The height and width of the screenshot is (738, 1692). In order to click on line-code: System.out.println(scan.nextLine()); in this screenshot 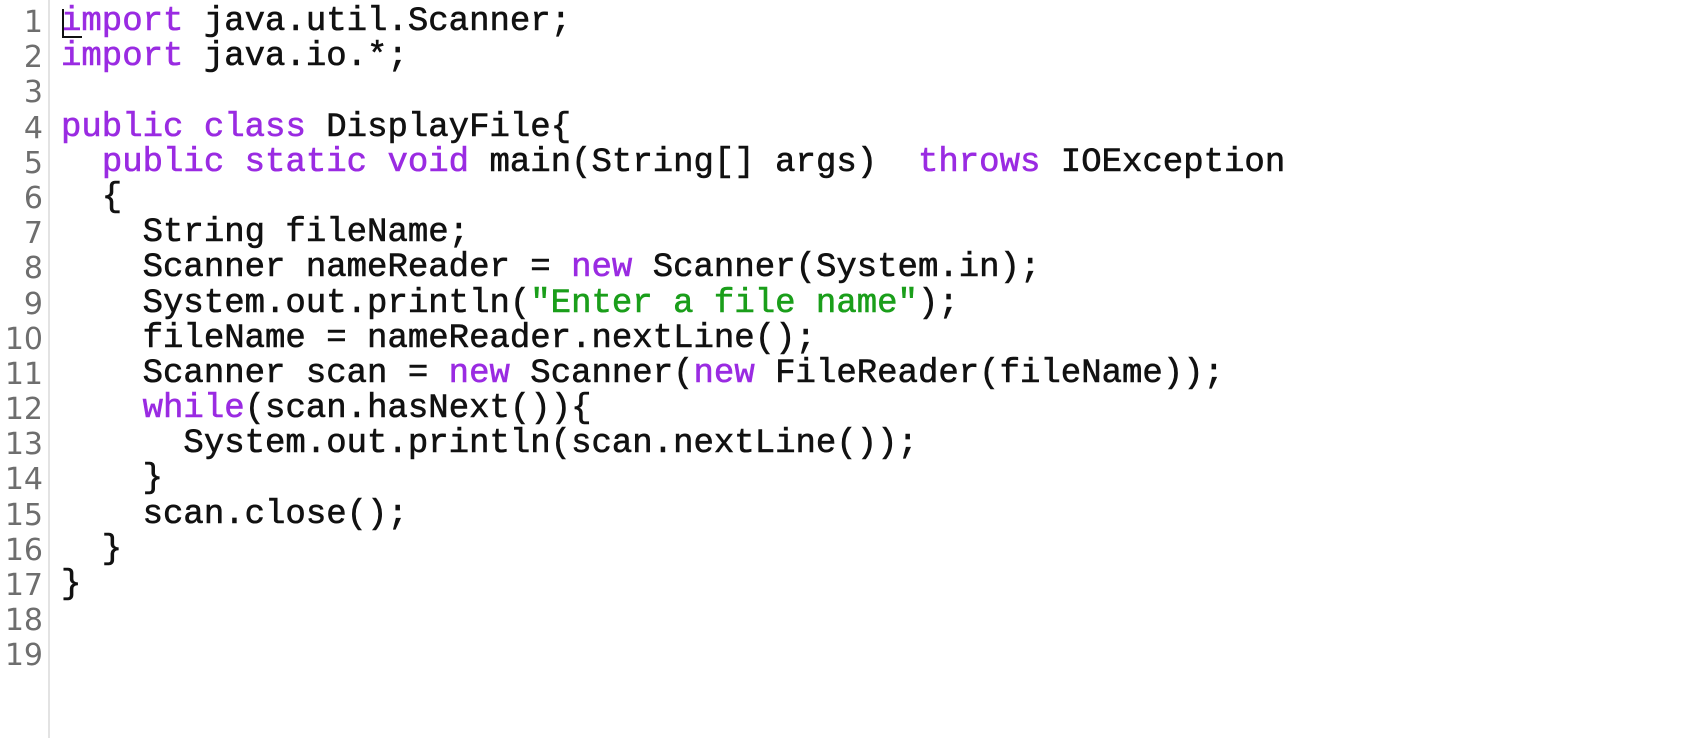, I will do `click(489, 444)`.